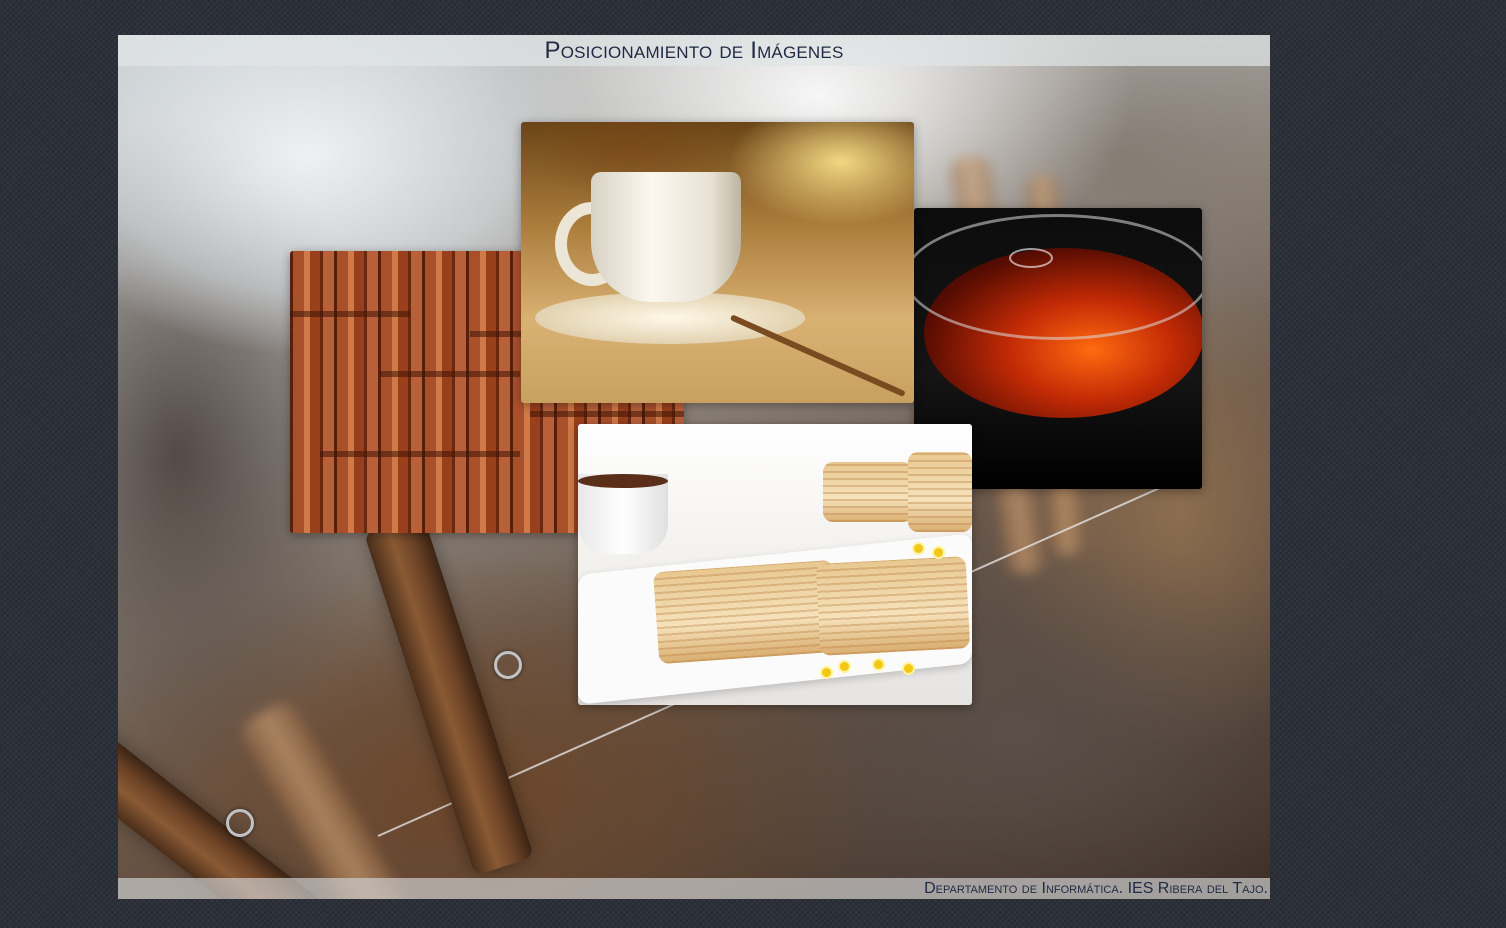  What do you see at coordinates (623, 514) in the screenshot?
I see `pastry-coffee-cup` at bounding box center [623, 514].